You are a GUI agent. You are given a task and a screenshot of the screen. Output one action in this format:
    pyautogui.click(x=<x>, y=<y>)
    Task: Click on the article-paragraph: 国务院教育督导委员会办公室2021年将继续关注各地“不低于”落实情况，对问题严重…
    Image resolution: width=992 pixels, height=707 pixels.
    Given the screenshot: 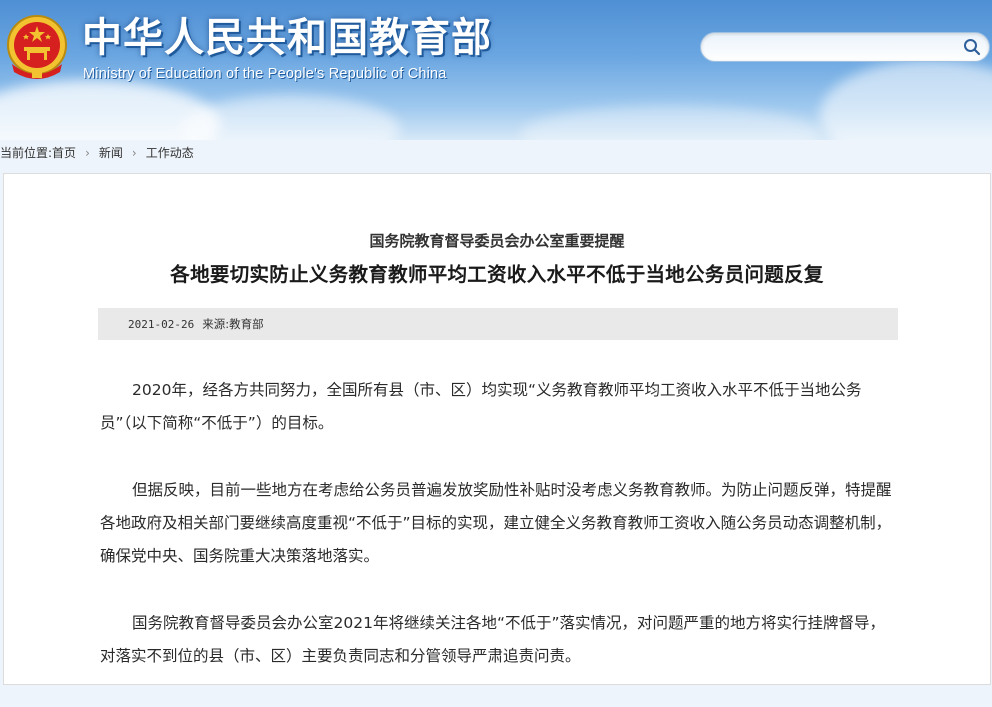 What is the action you would take?
    pyautogui.click(x=493, y=639)
    